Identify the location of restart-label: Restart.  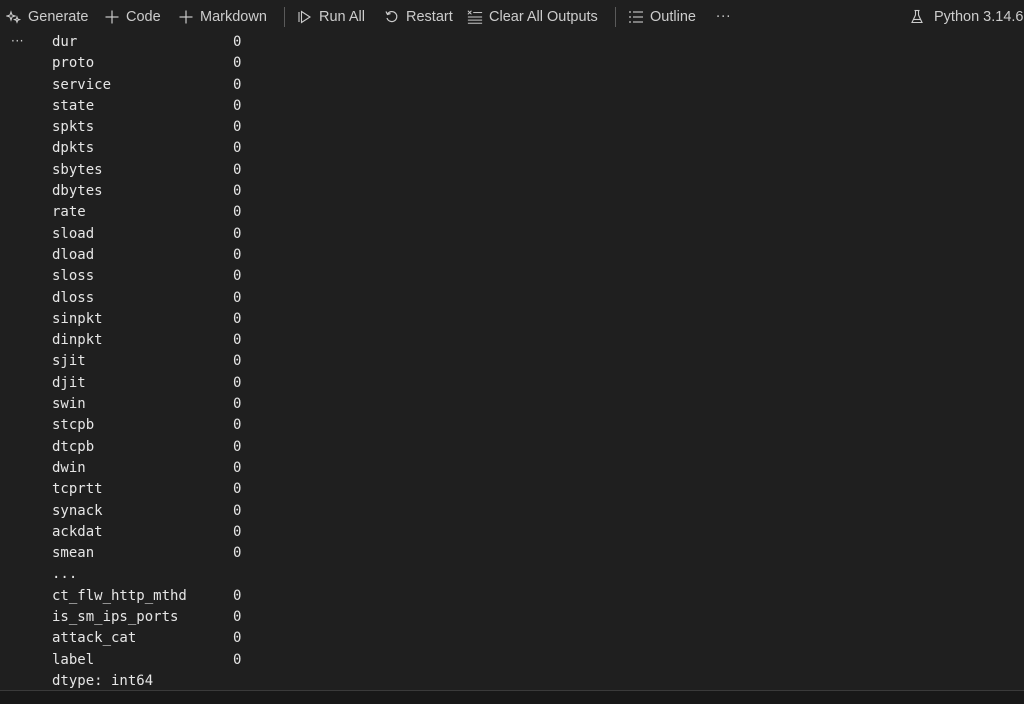
(429, 17).